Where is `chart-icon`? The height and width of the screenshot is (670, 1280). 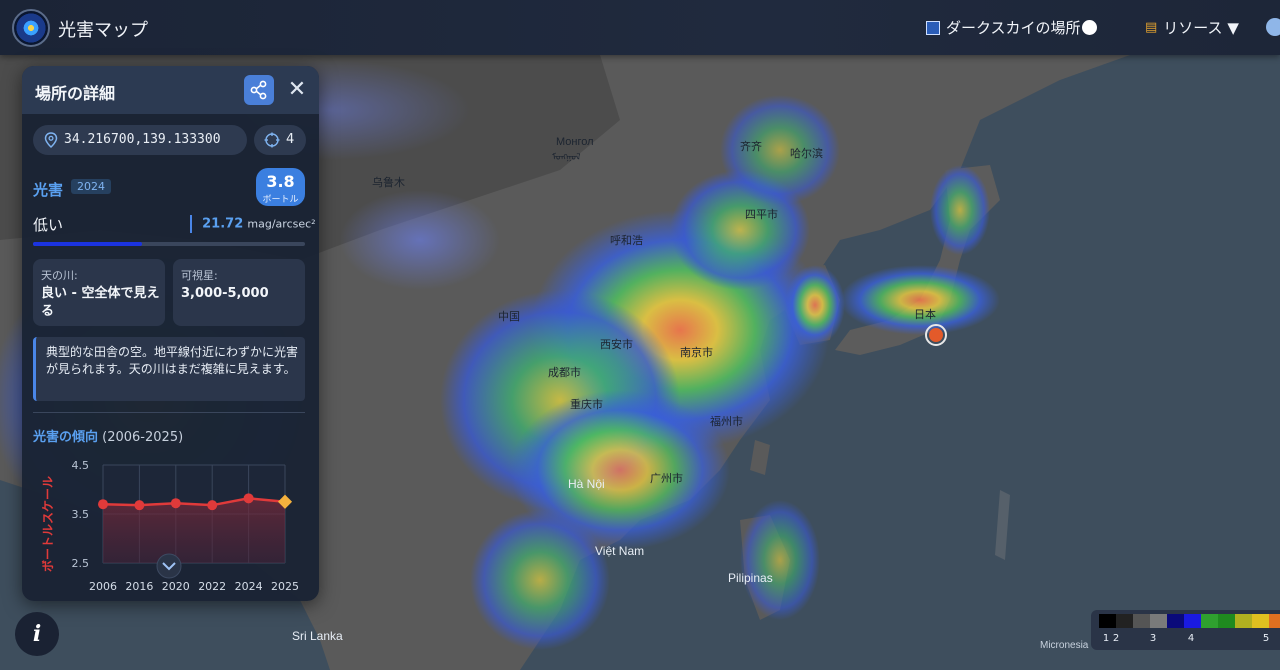 chart-icon is located at coordinates (933, 27).